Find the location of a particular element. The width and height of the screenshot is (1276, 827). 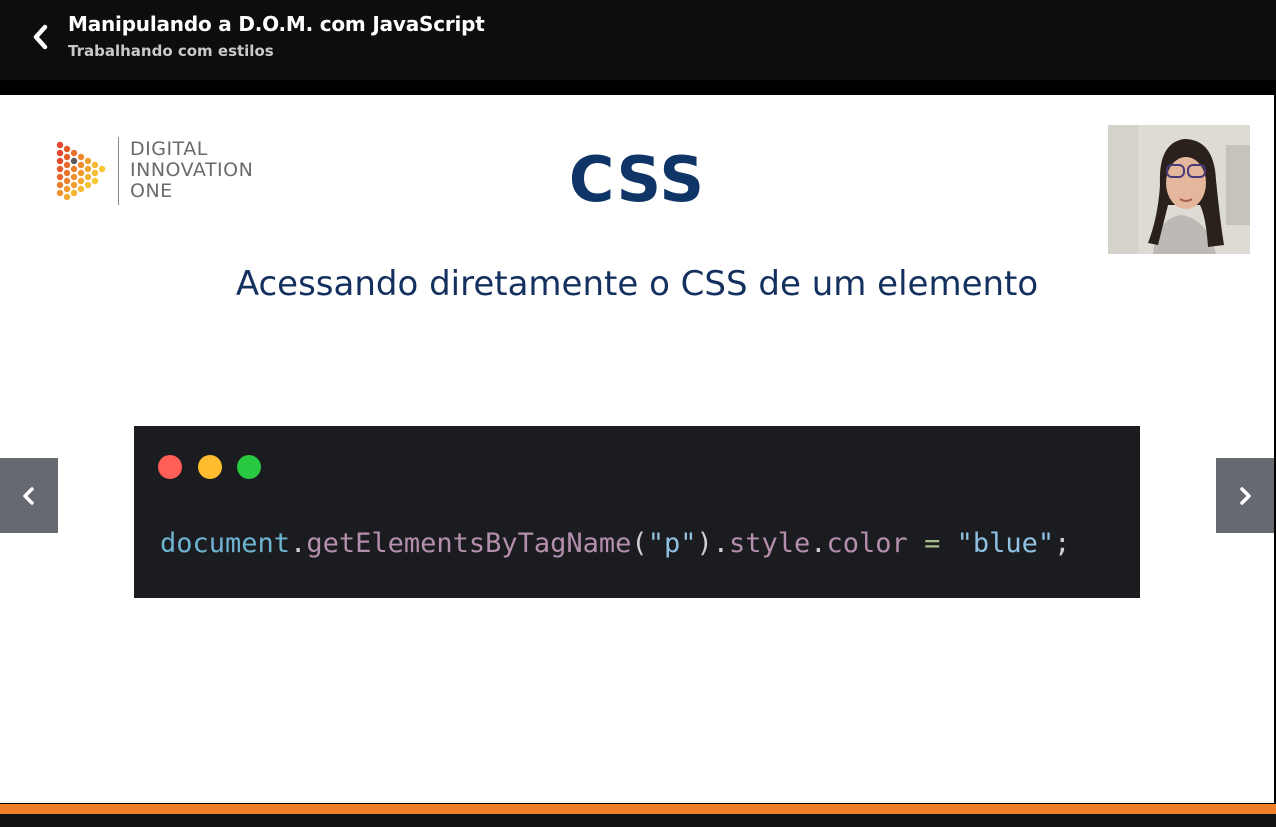

slide-title: CSS is located at coordinates (637, 179).